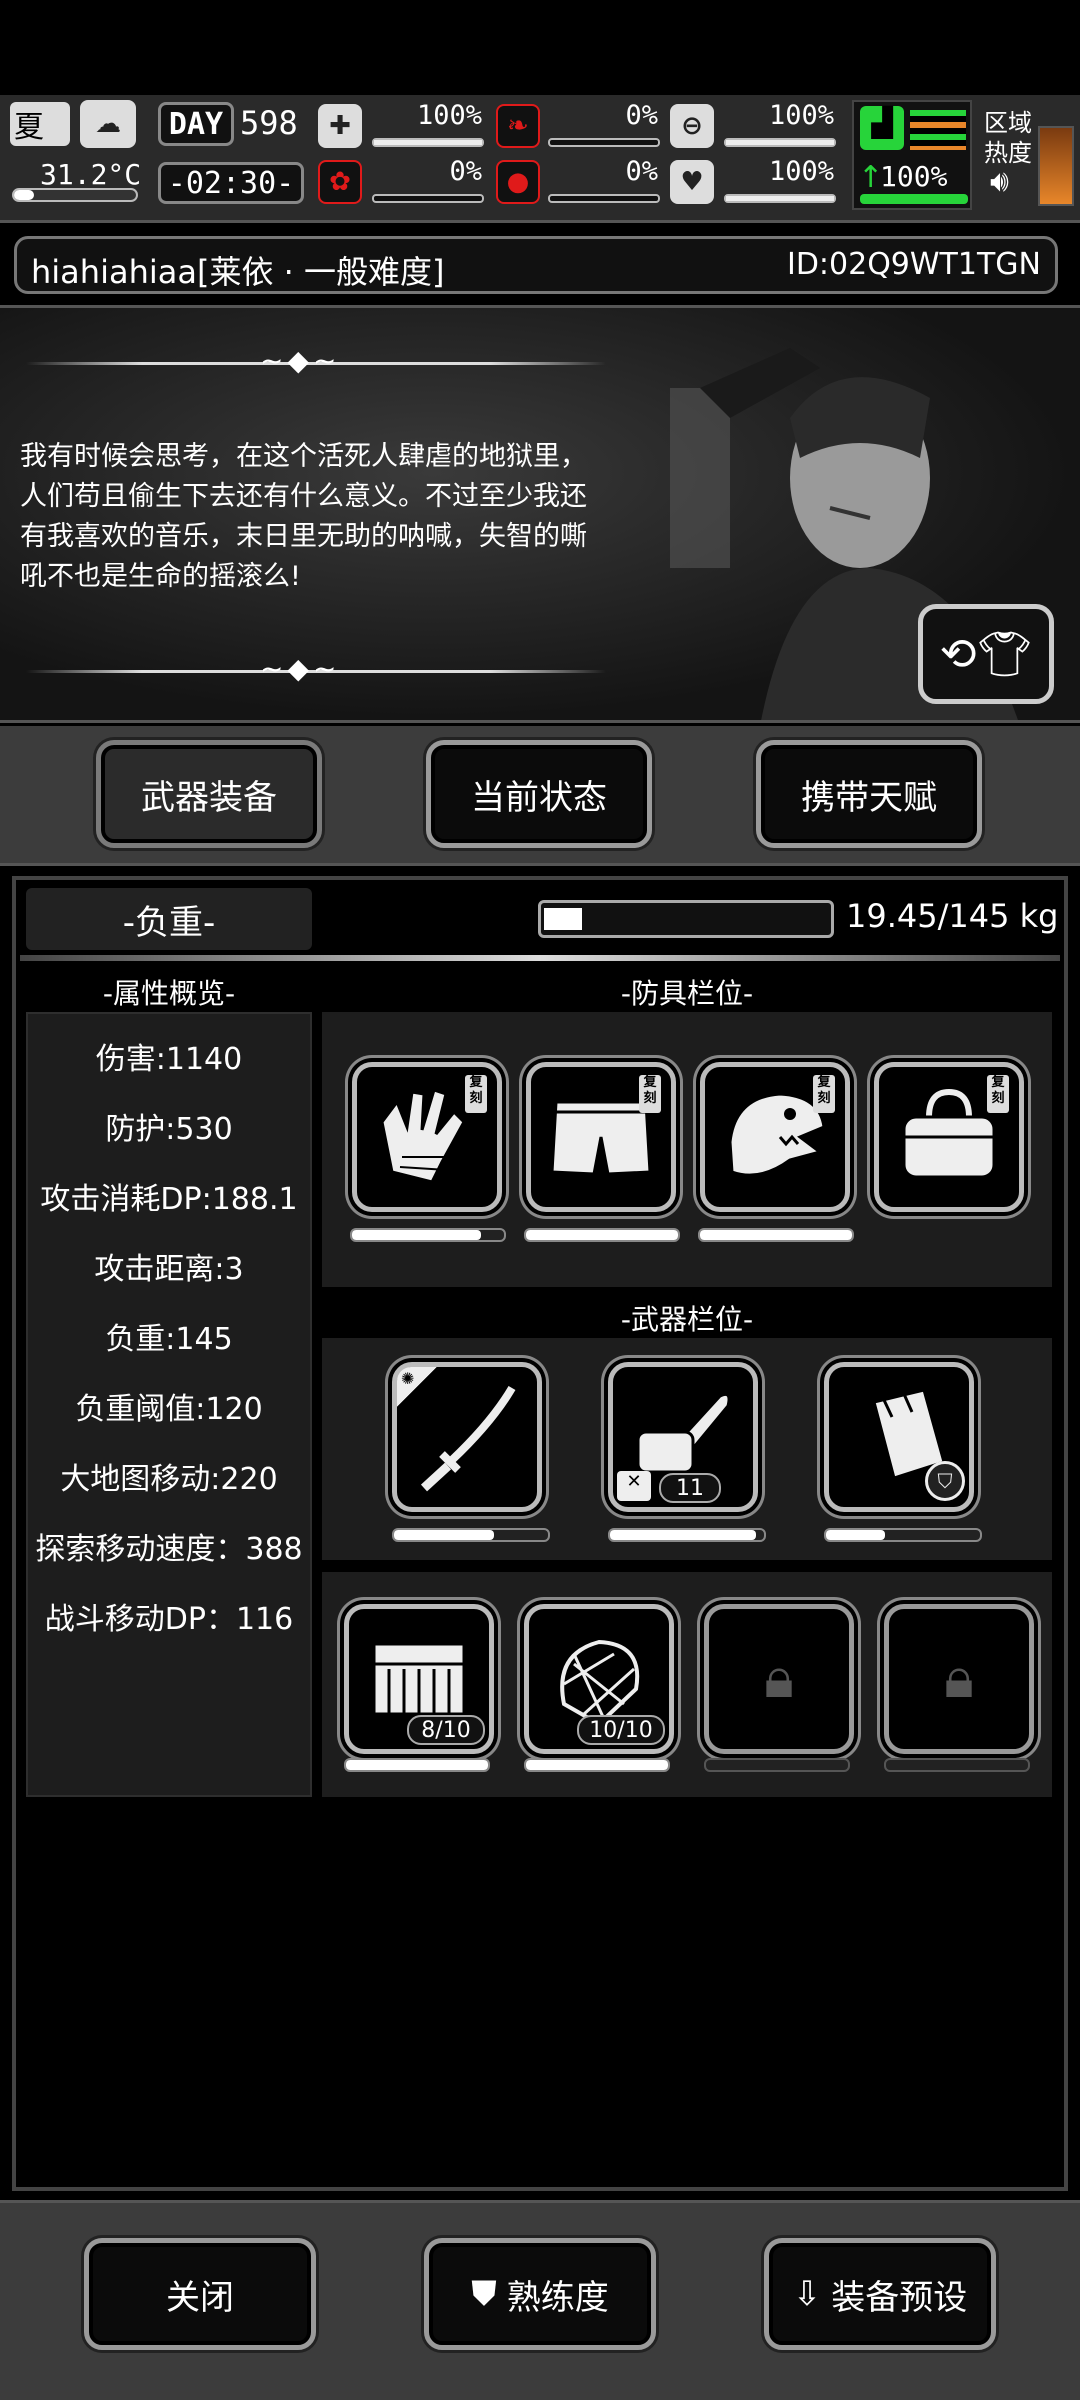 This screenshot has width=1080, height=2400. What do you see at coordinates (169, 1409) in the screenshot?
I see `attr-load-threshold: 负重阈值:120` at bounding box center [169, 1409].